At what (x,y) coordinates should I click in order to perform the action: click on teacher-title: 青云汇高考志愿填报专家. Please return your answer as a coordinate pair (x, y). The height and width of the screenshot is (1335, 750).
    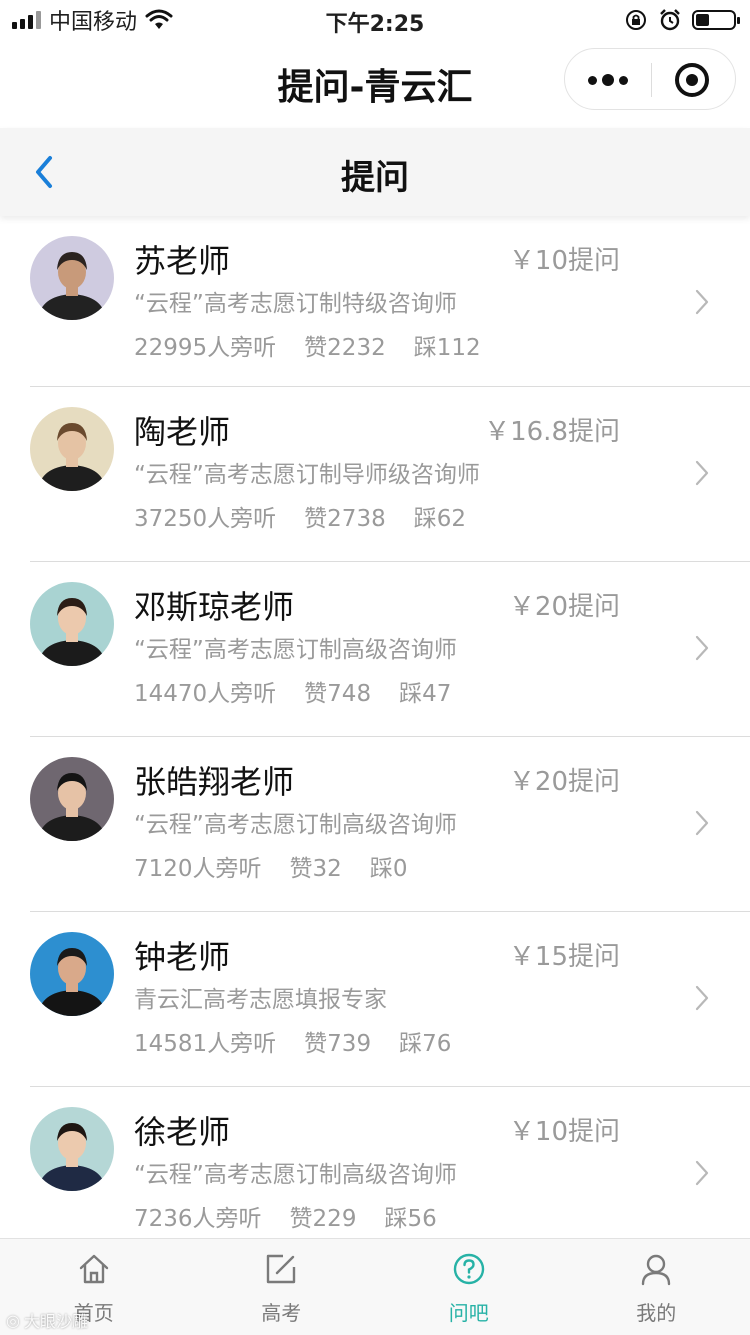
    Looking at the image, I should click on (309, 997).